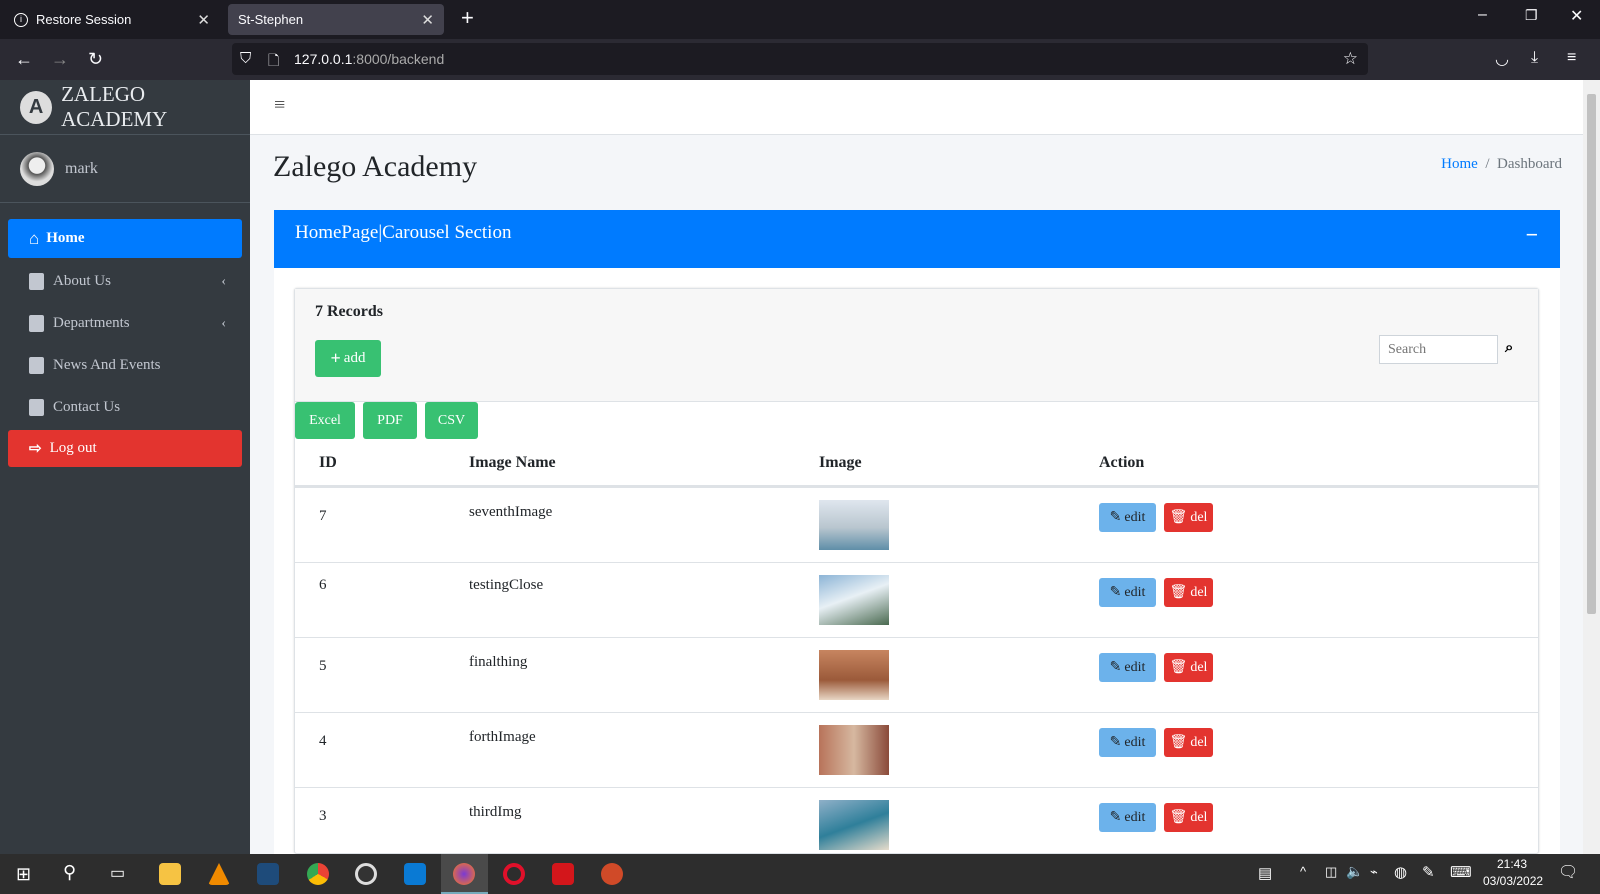 This screenshot has height=894, width=1600. I want to click on clock-date: 03/03/2022, so click(1513, 881).